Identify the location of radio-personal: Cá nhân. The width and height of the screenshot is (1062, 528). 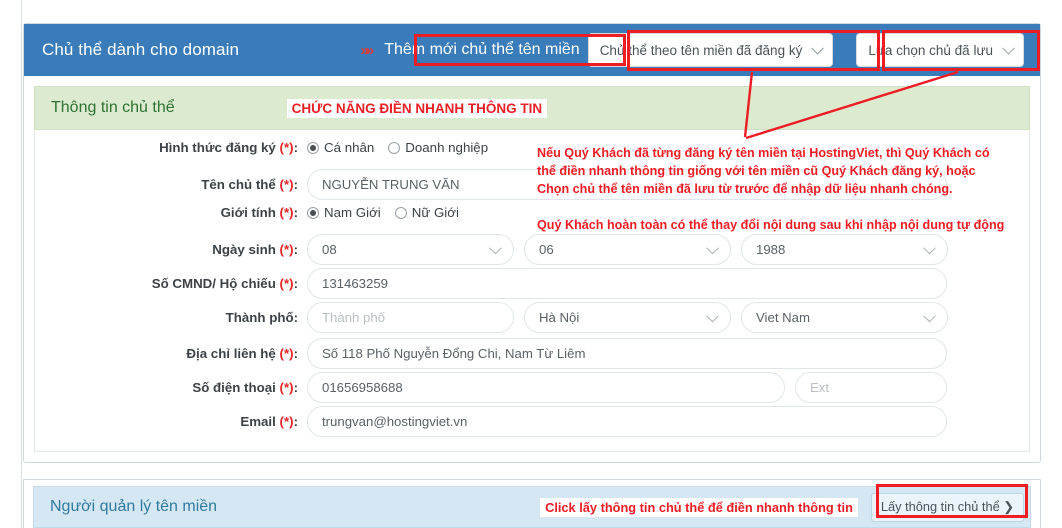
(340, 147).